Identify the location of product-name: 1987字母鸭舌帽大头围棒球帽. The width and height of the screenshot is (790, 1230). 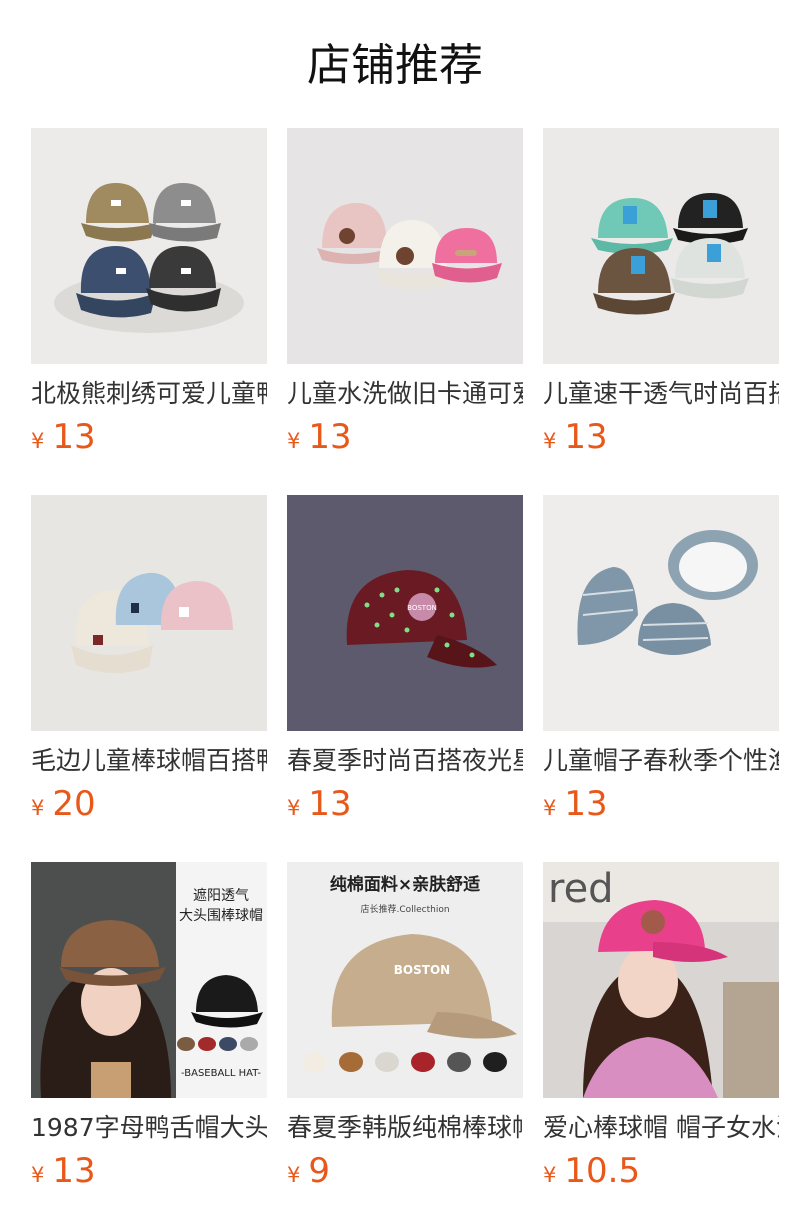
(149, 1128).